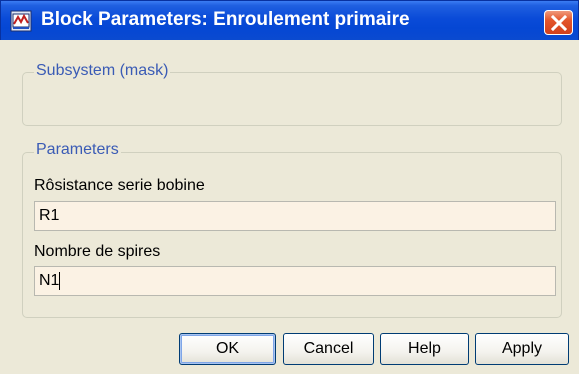 The height and width of the screenshot is (374, 579). I want to click on text-caret, so click(60, 281).